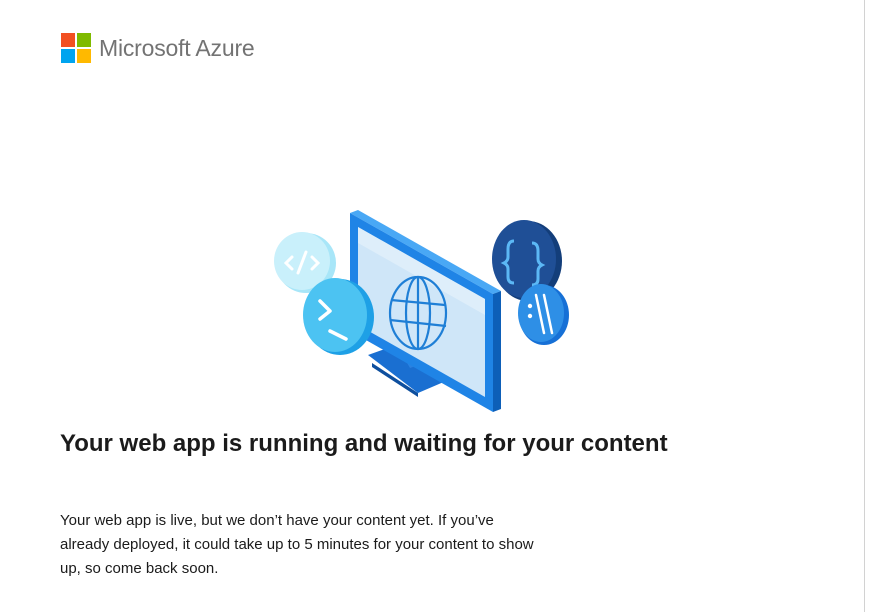  I want to click on terminal-prompt-icon, so click(338, 316).